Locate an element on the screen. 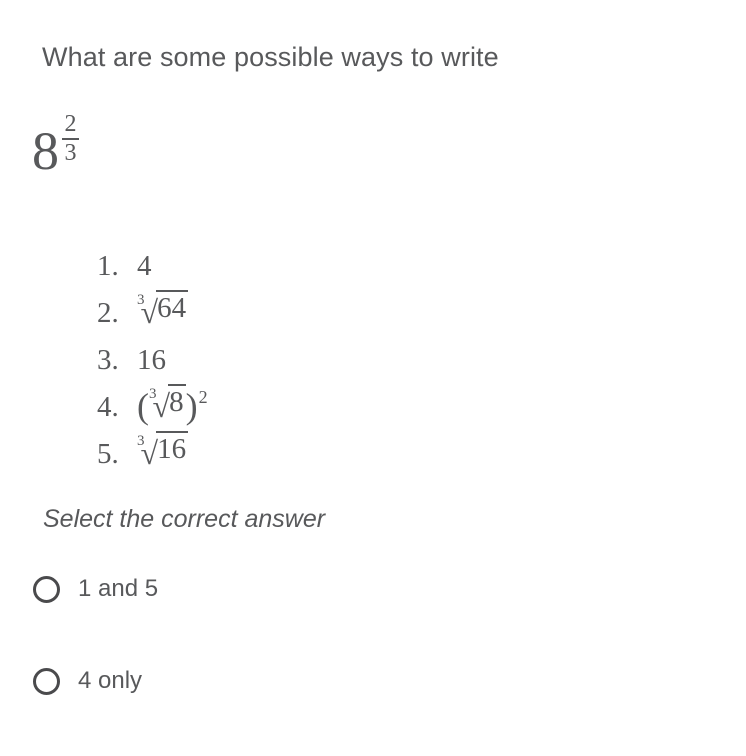 The width and height of the screenshot is (746, 756). list-item-content: ( 3 √ 8 ) 2 is located at coordinates (172, 405).